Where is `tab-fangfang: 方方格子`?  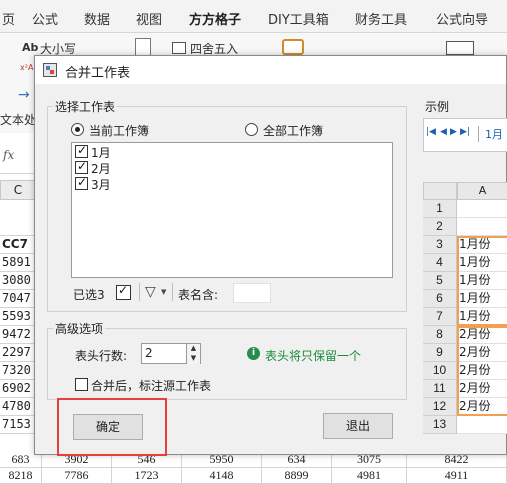
tab-fangfang: 方方格子 is located at coordinates (215, 22).